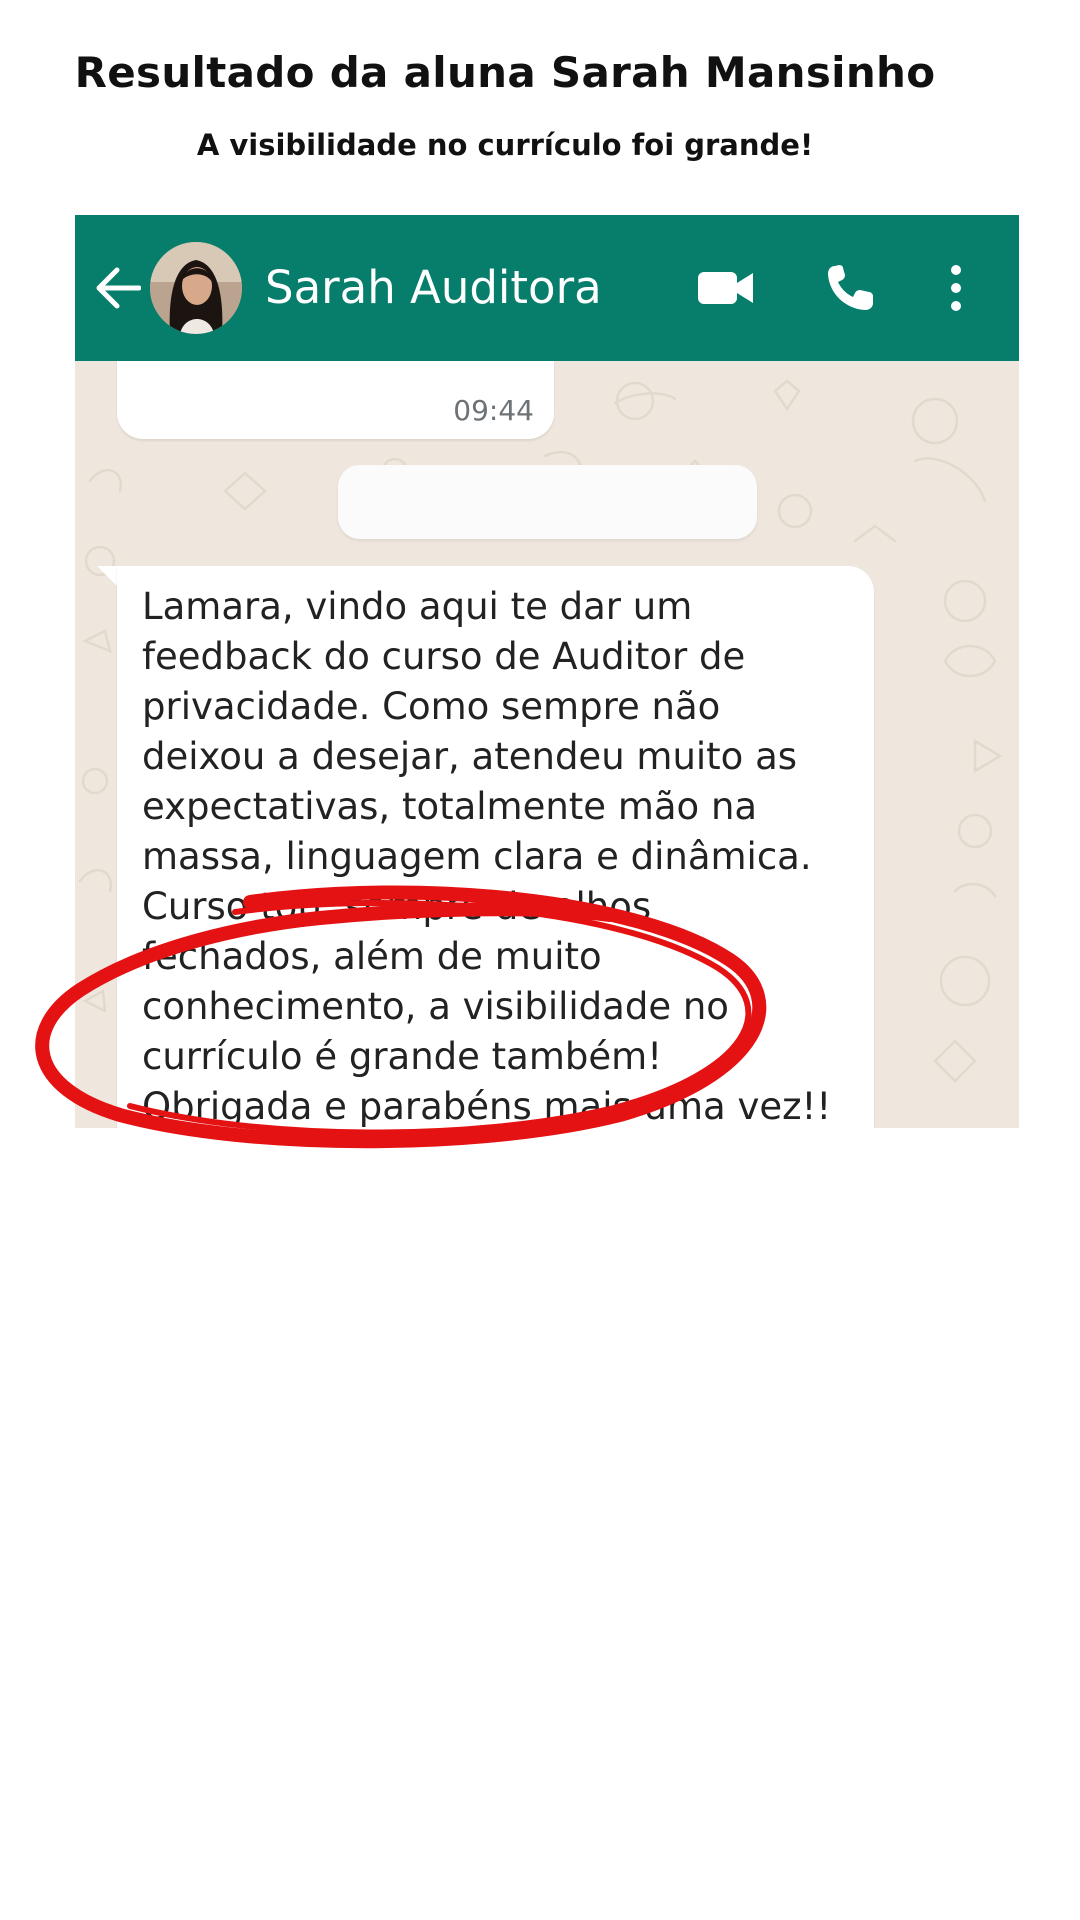 This screenshot has height=1920, width=1080. Describe the element at coordinates (493, 410) in the screenshot. I see `message-time: 09:44` at that location.